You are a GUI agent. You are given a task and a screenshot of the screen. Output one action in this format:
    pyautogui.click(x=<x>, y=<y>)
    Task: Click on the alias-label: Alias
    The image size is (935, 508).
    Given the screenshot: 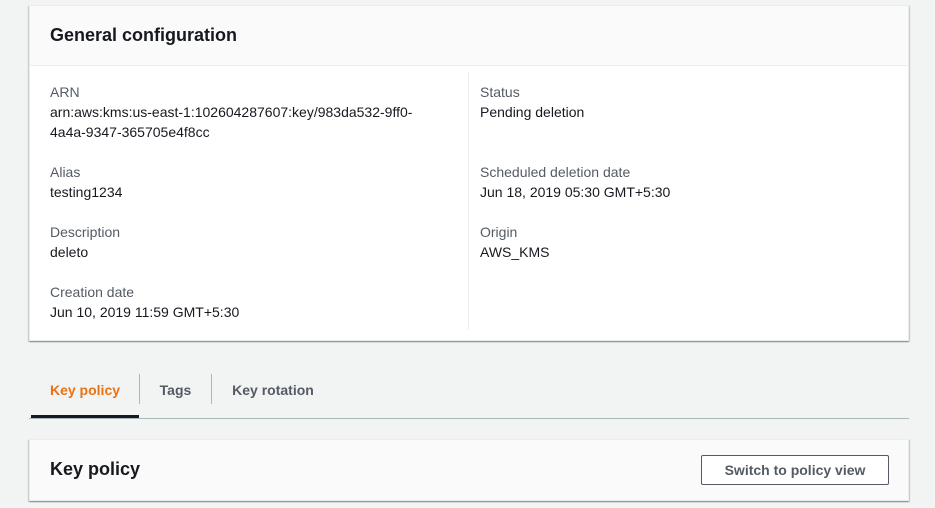 What is the action you would take?
    pyautogui.click(x=65, y=172)
    